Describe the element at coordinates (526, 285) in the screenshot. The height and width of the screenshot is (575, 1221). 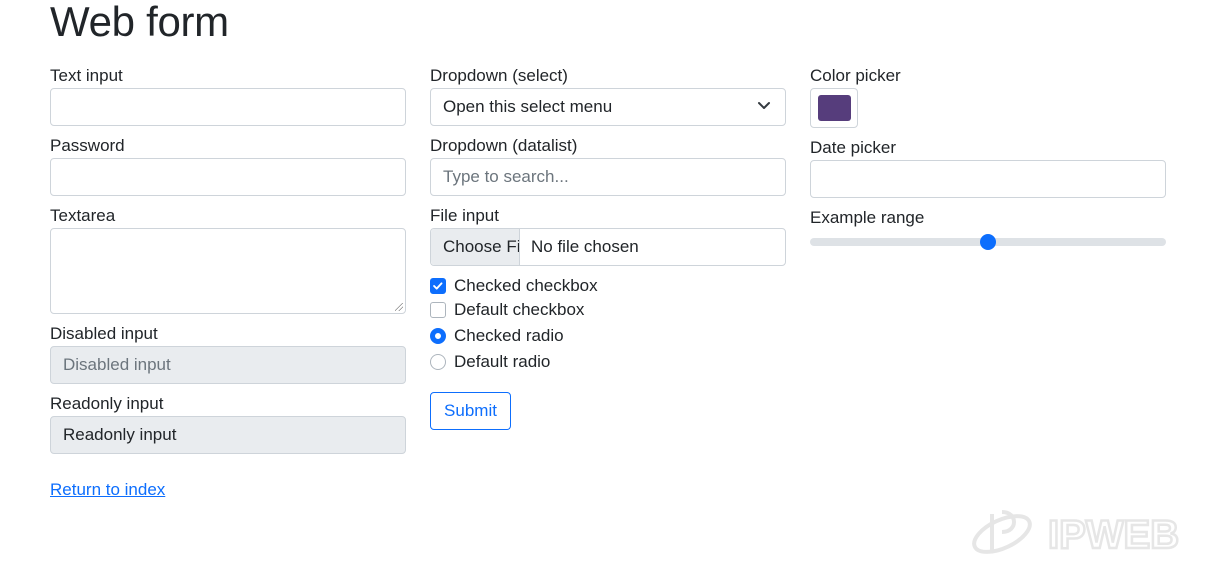
I see `checked-checkbox-label: Checked checkbox` at that location.